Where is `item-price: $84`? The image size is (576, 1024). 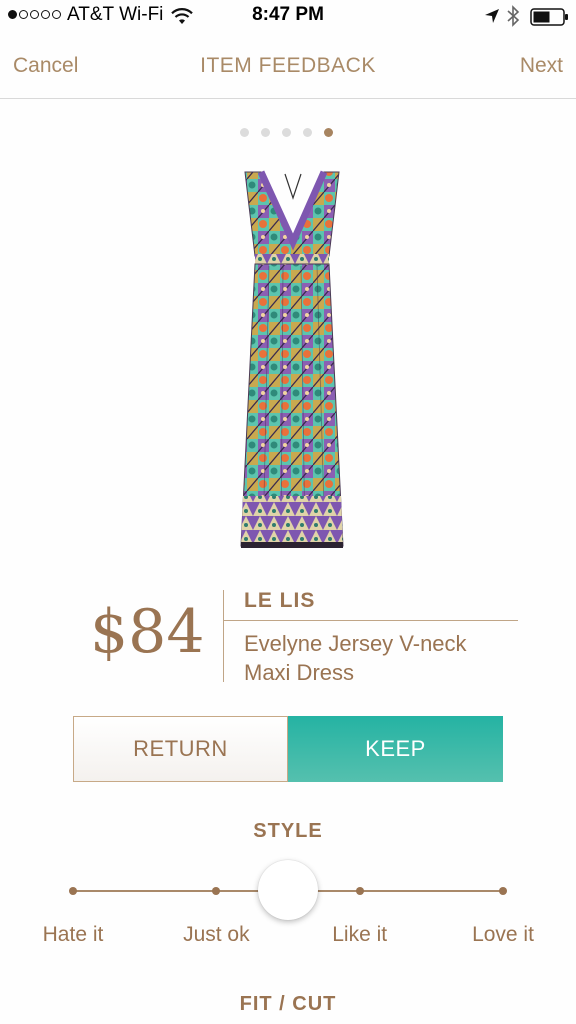 item-price: $84 is located at coordinates (147, 632).